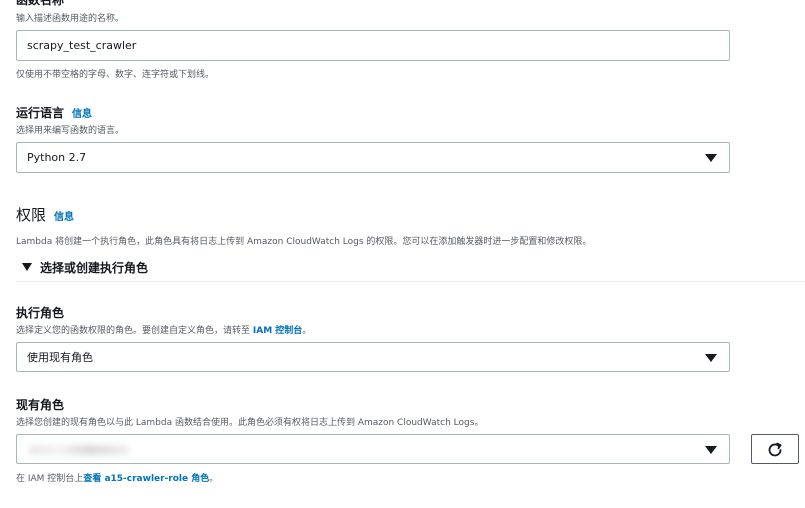 The height and width of the screenshot is (508, 805). I want to click on section-divider, so click(410, 281).